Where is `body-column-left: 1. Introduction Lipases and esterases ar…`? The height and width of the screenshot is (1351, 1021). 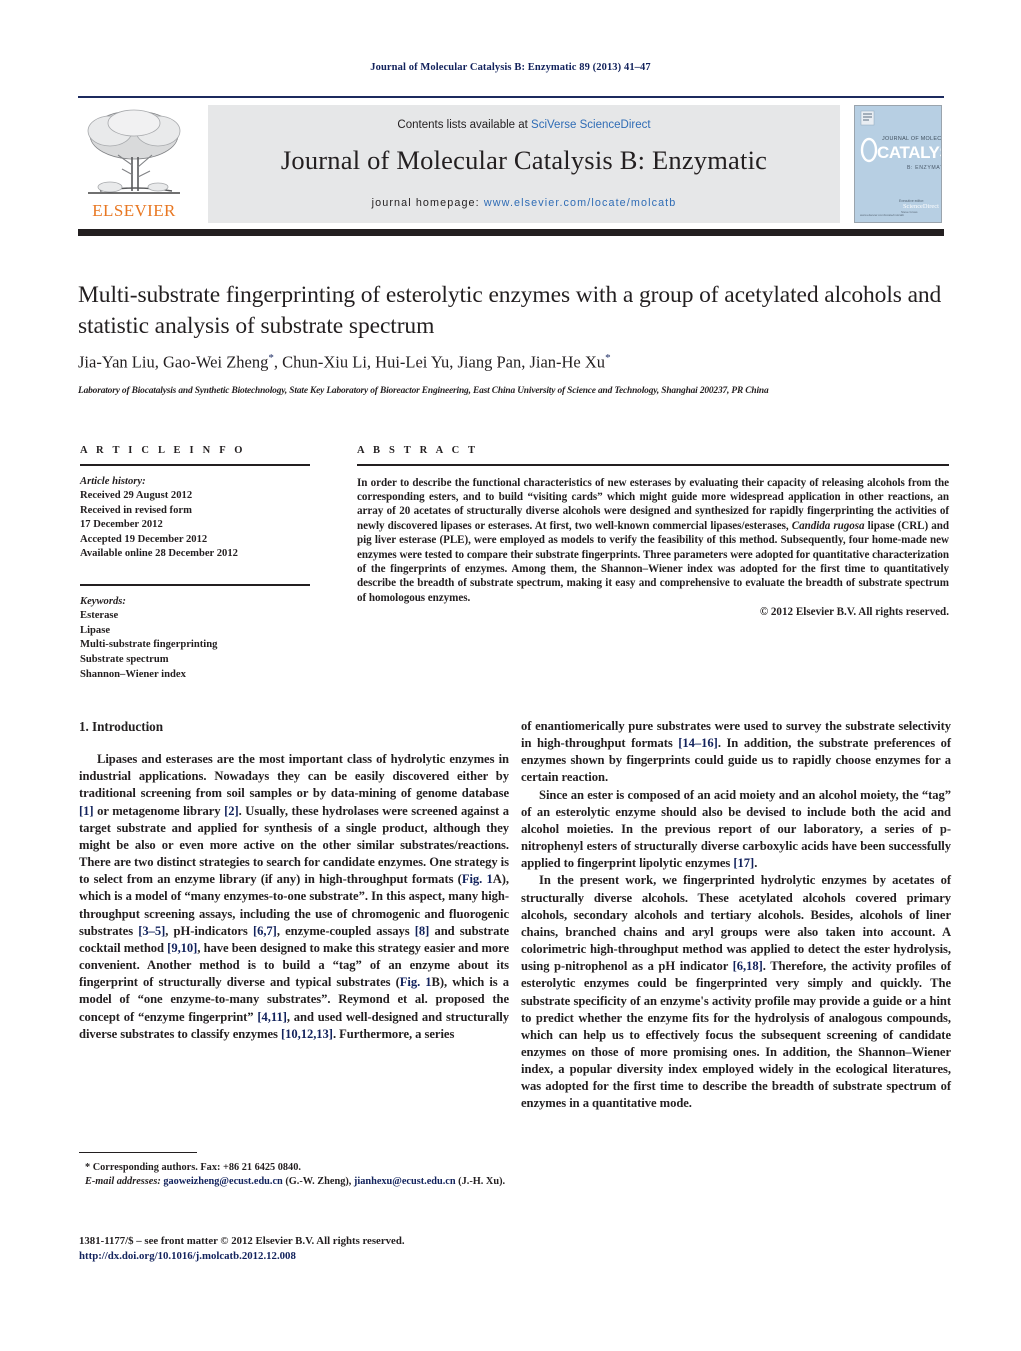
body-column-left: 1. Introduction Lipases and esterases ar… is located at coordinates (294, 880).